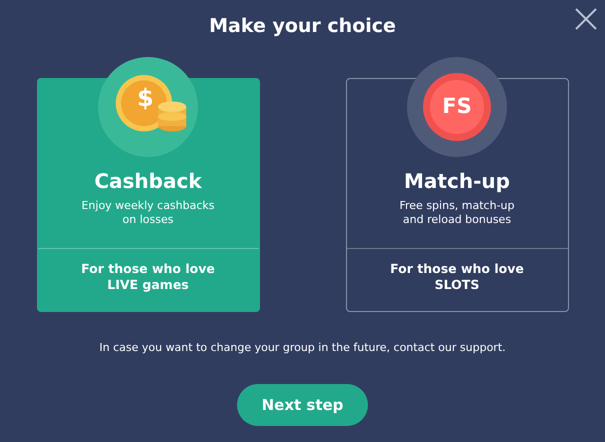  Describe the element at coordinates (148, 213) in the screenshot. I see `option-description: Enjoy weekly cashbacks on losses` at that location.